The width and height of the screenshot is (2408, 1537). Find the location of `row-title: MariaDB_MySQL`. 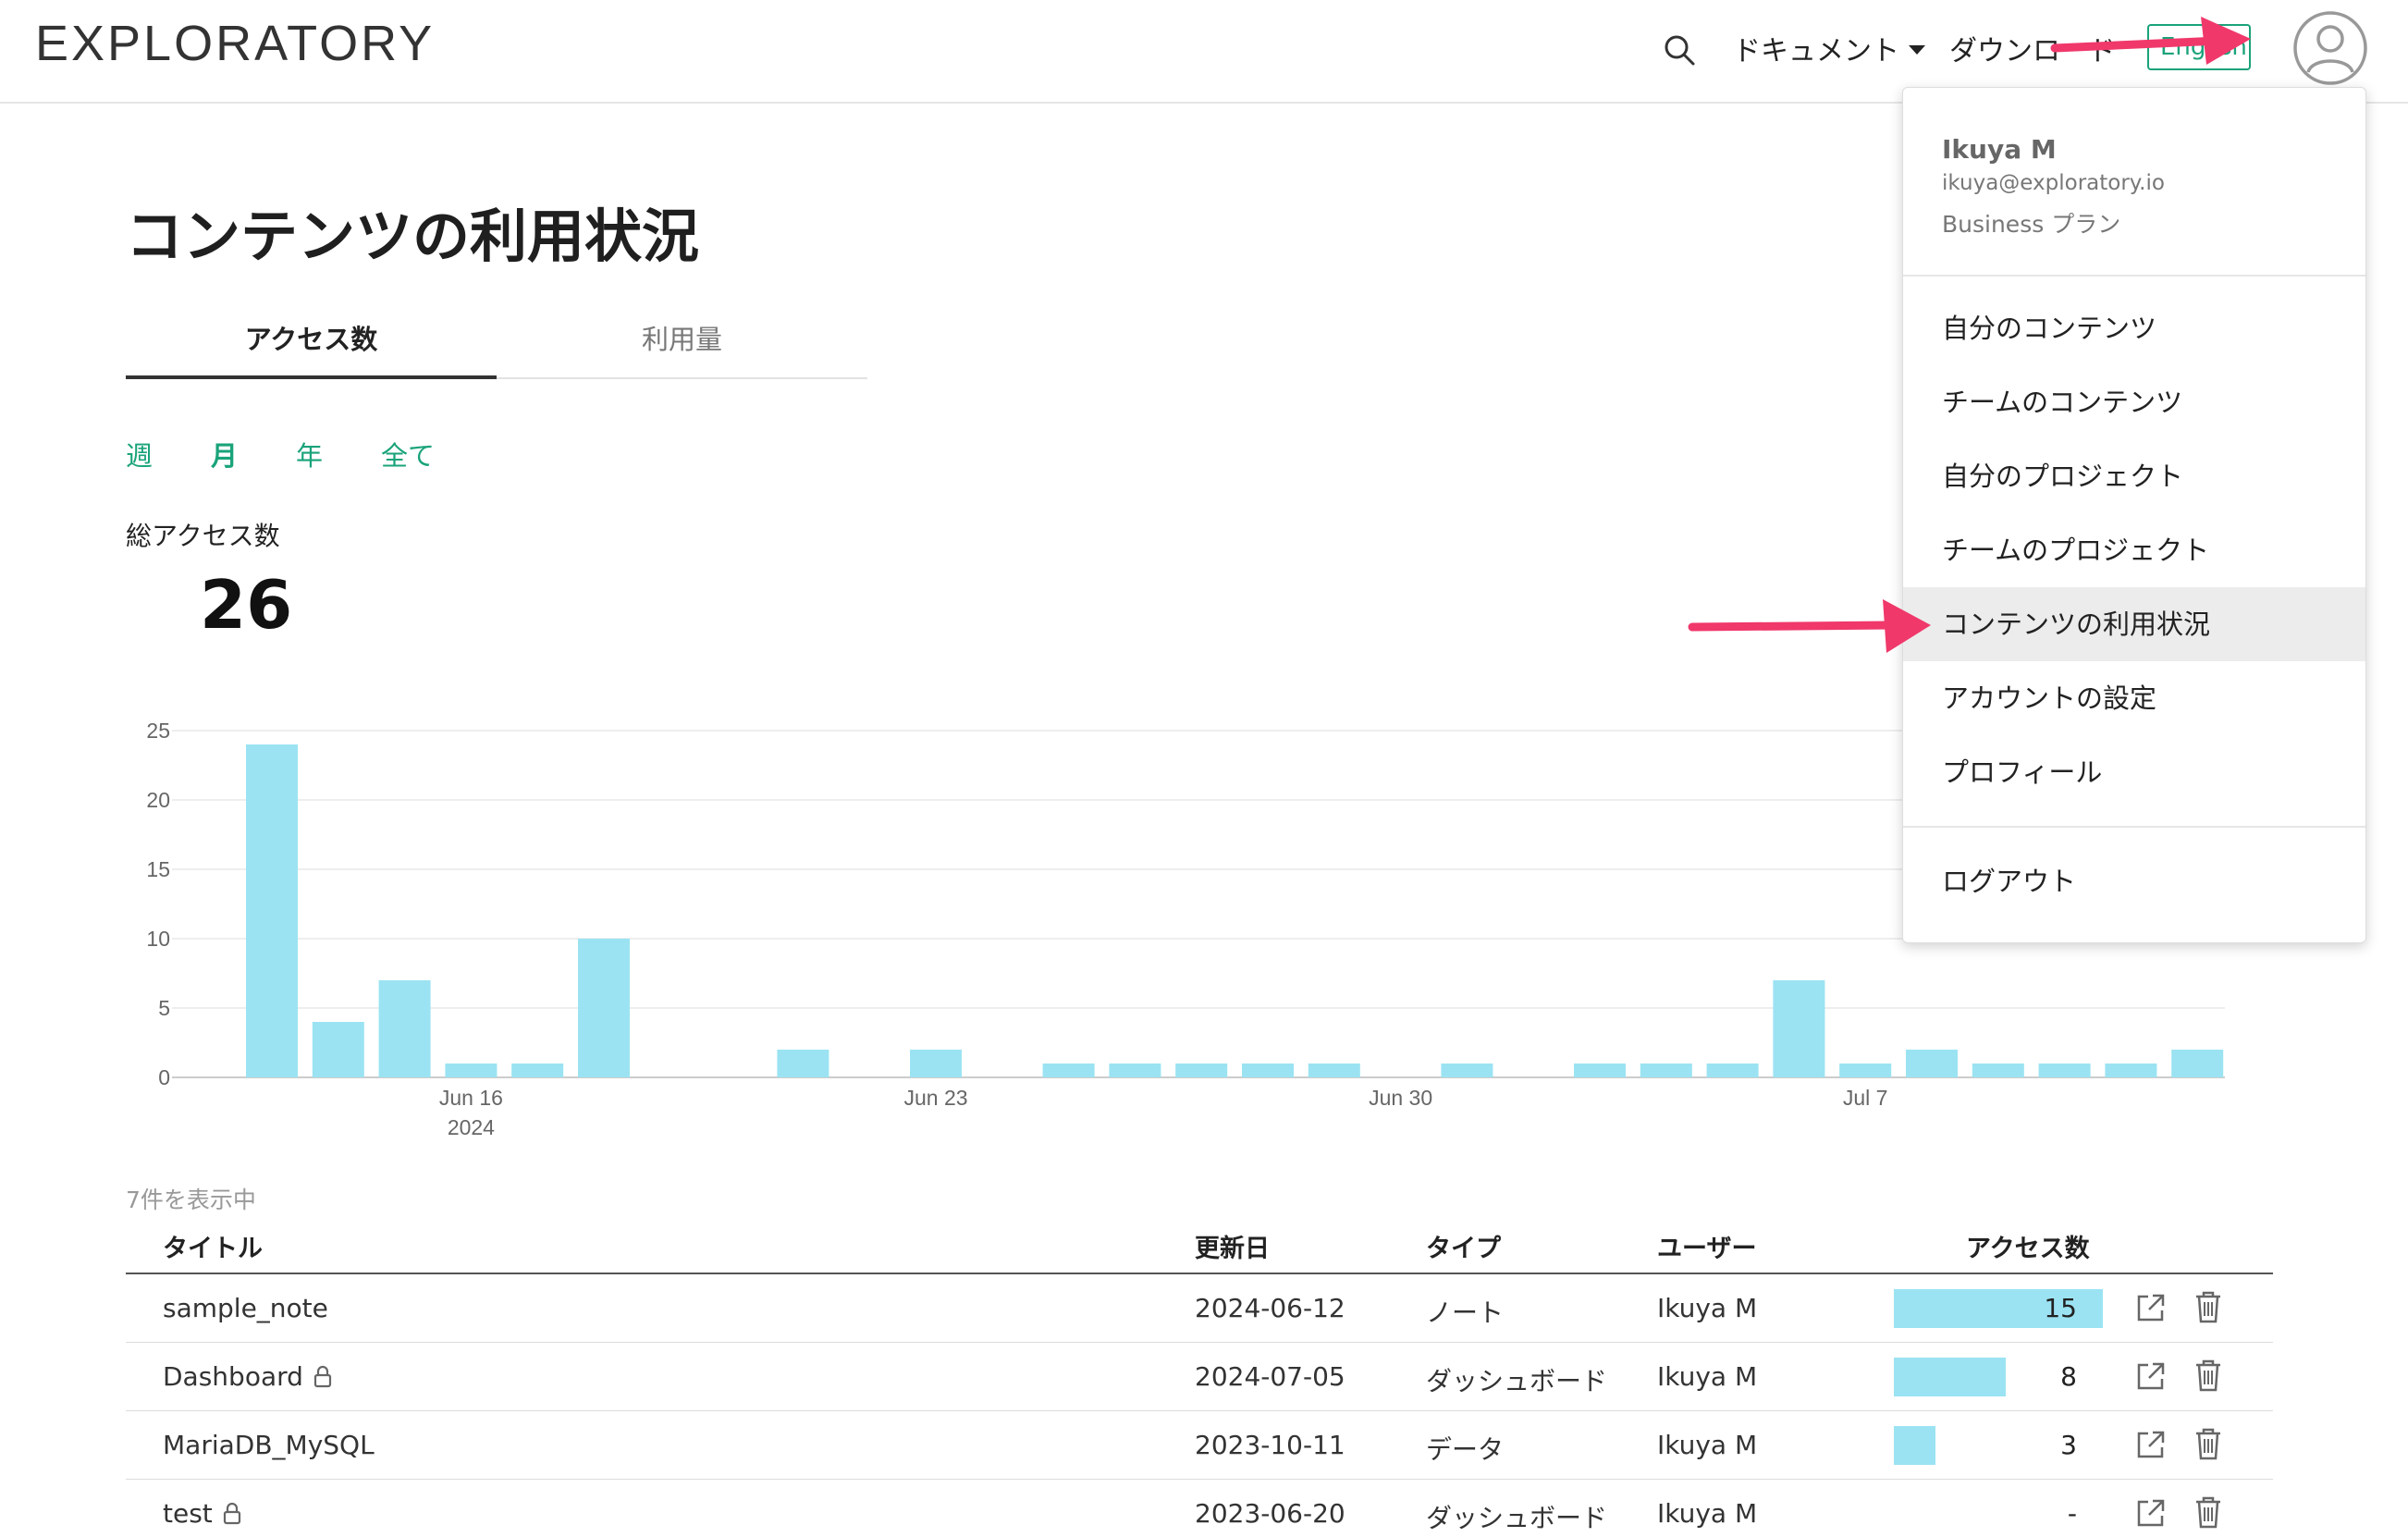

row-title: MariaDB_MySQL is located at coordinates (269, 1445).